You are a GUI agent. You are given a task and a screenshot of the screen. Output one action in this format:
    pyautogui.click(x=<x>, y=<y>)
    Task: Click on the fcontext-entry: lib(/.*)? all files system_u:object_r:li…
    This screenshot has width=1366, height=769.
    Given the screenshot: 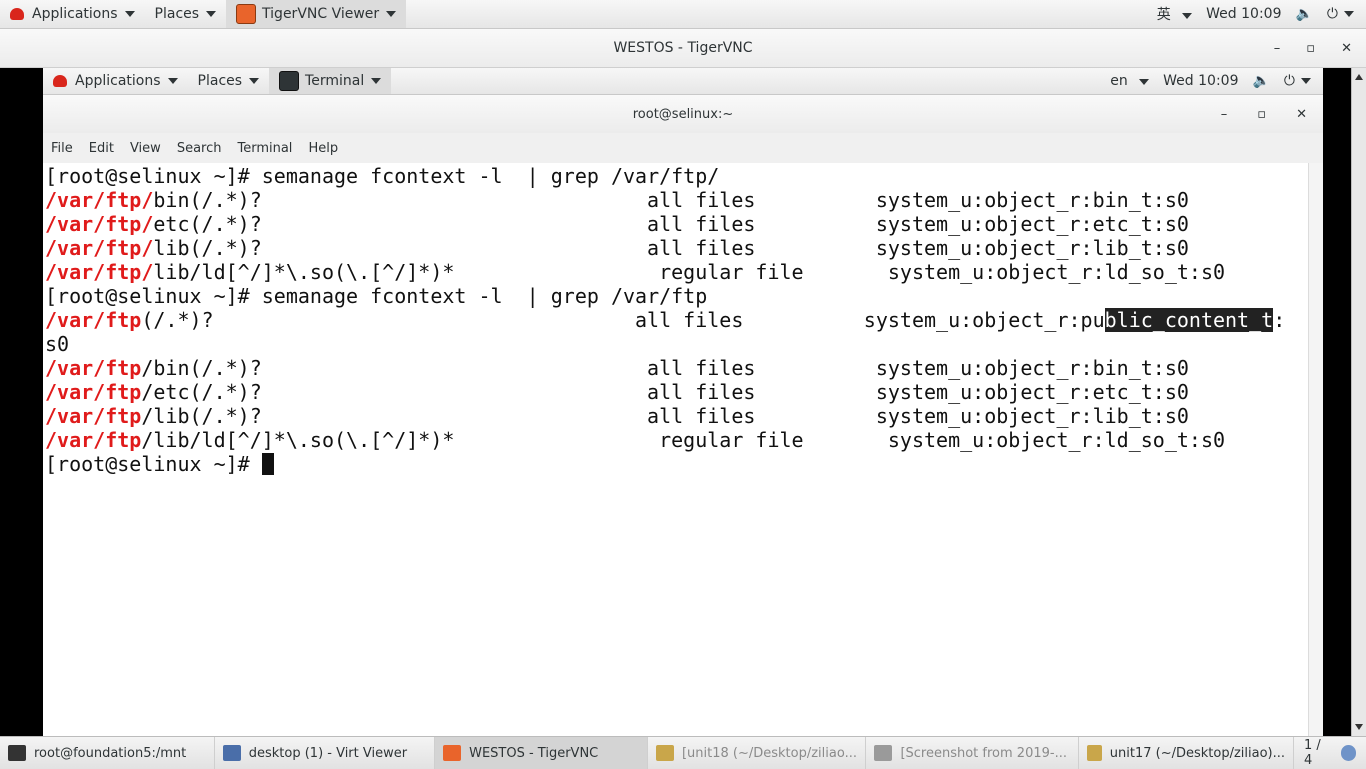 What is the action you would take?
    pyautogui.click(x=671, y=248)
    